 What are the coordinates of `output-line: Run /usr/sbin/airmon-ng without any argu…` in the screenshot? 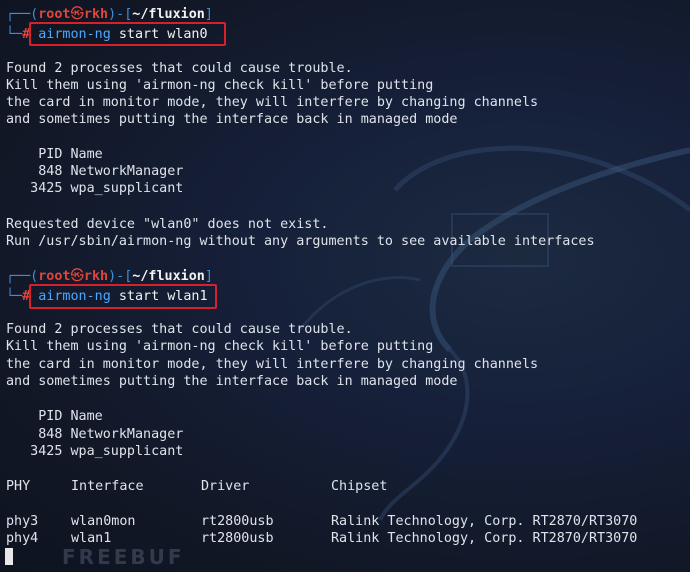 It's located at (300, 241).